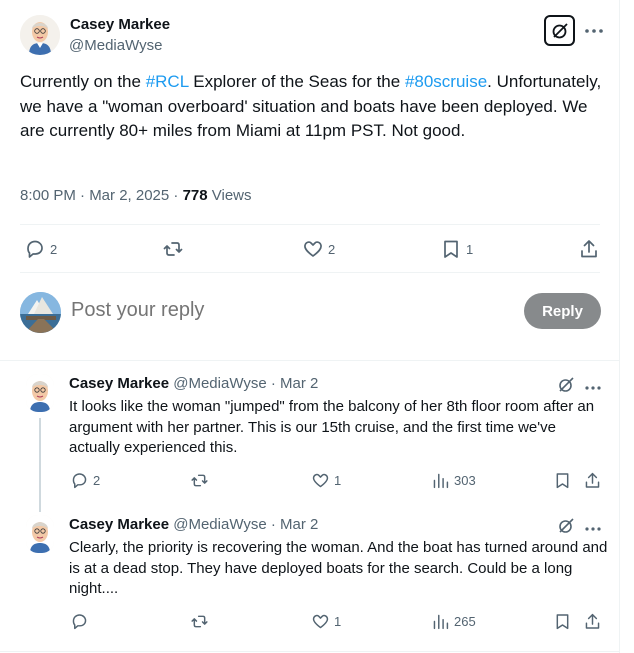 The width and height of the screenshot is (634, 653). What do you see at coordinates (229, 195) in the screenshot?
I see `views-label: Views` at bounding box center [229, 195].